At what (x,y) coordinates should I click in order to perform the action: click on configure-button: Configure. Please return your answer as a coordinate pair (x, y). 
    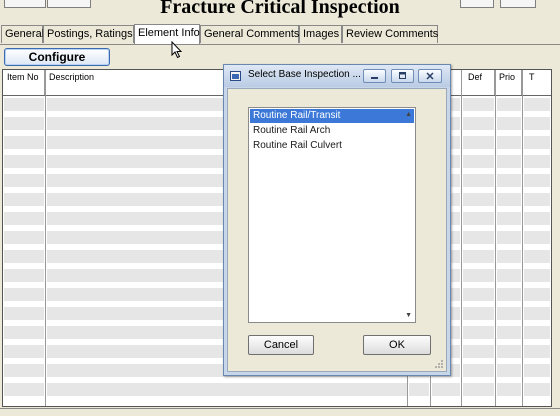
    Looking at the image, I should click on (57, 57).